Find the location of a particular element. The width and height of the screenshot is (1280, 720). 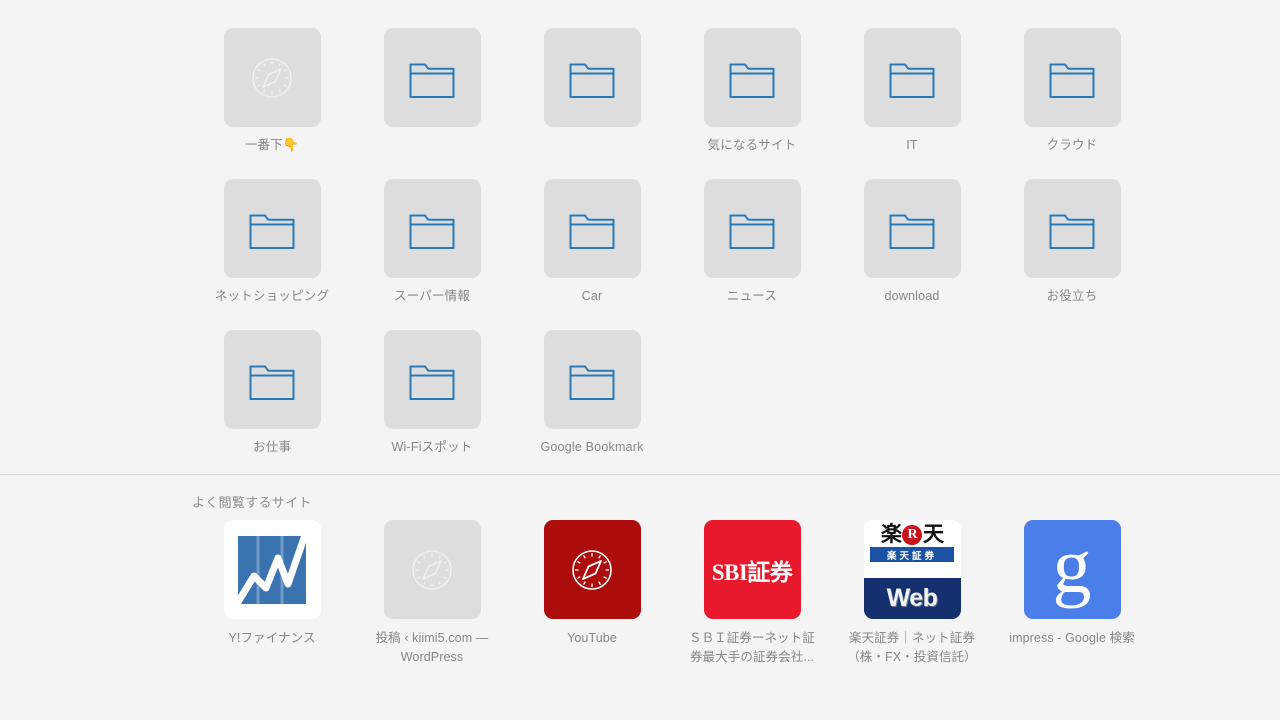

favorite-item-oyakudachi: お役立ち is located at coordinates (1072, 254).